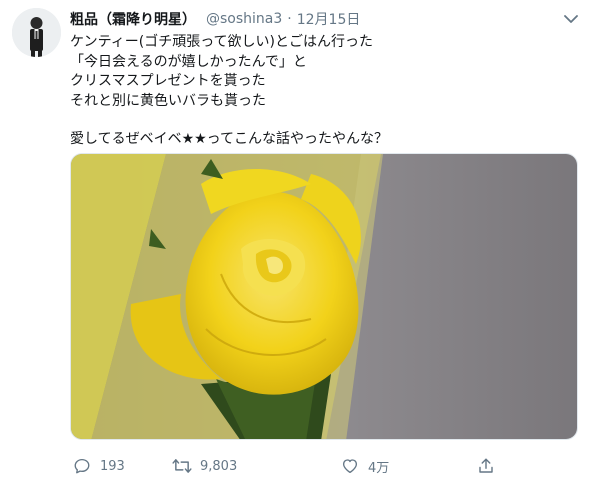  I want to click on chevron-down-icon, so click(571, 19).